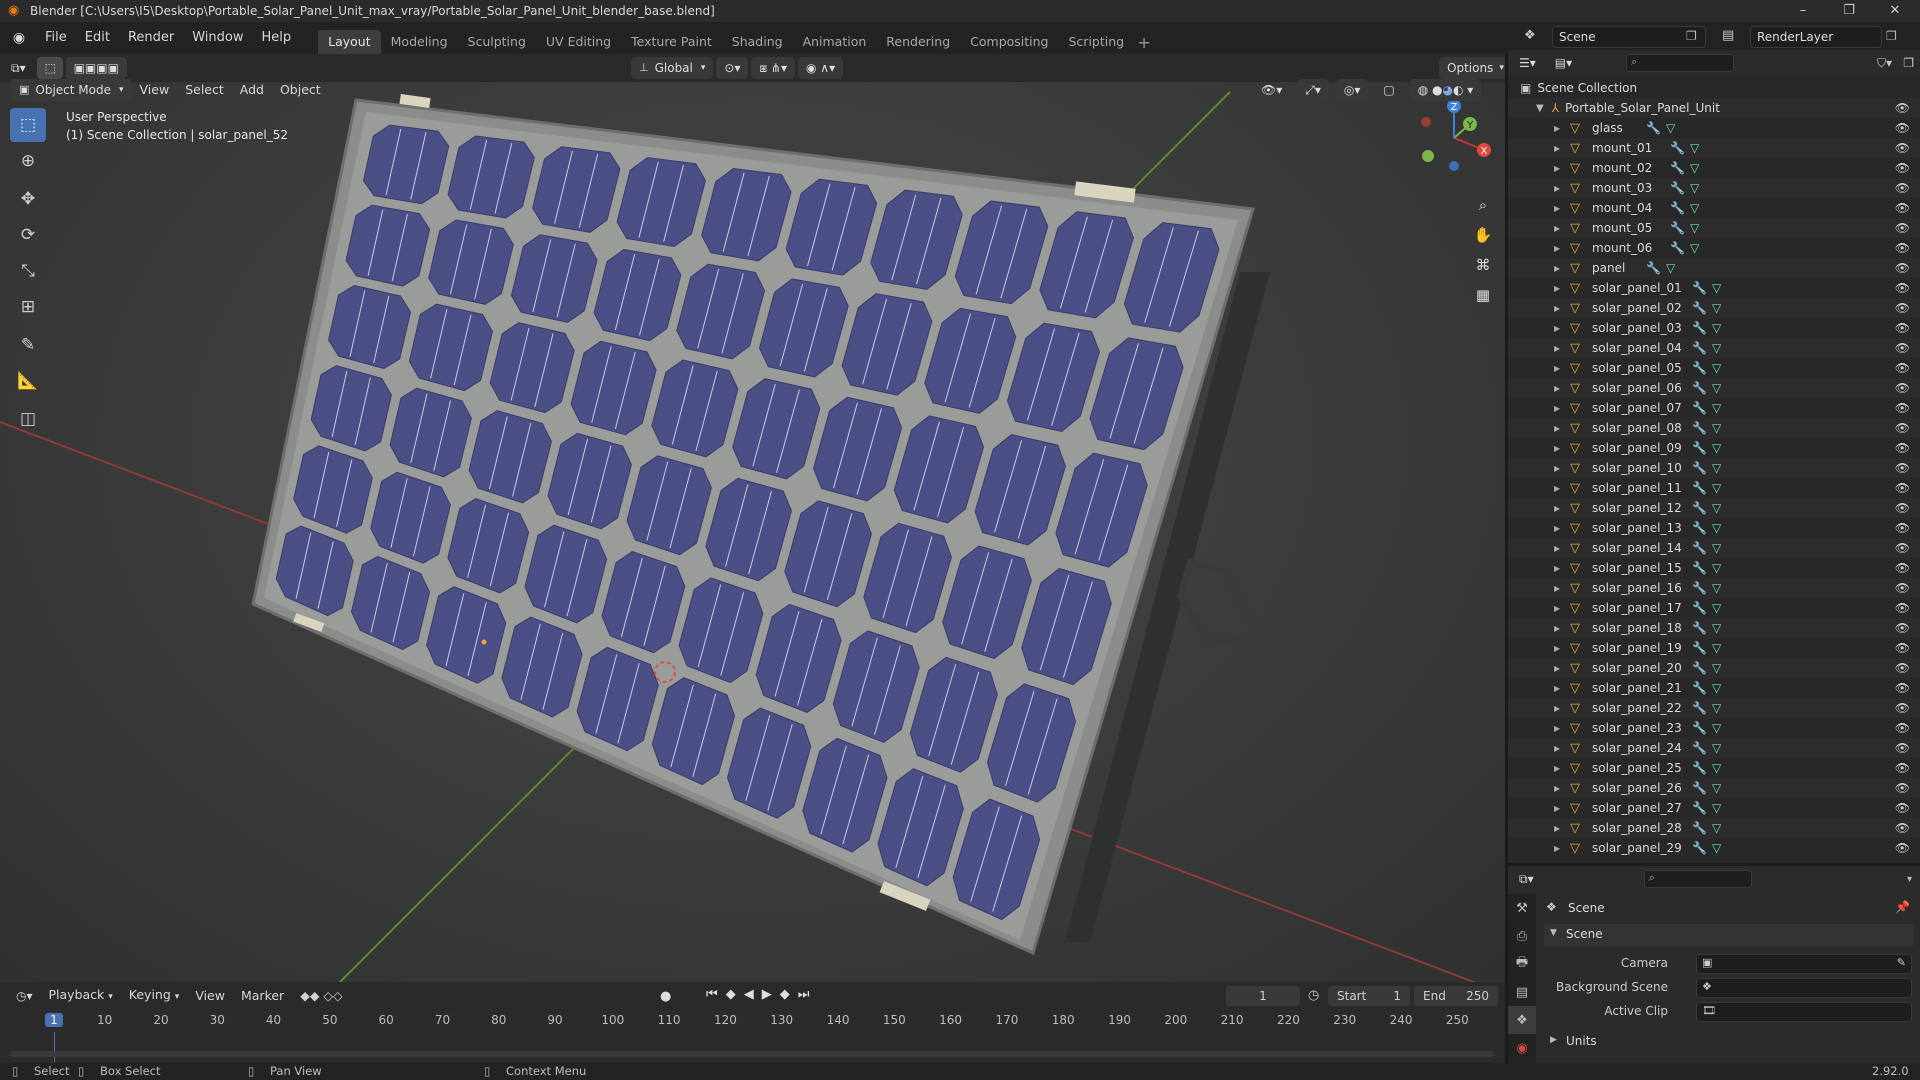 This screenshot has width=1920, height=1080. I want to click on outliner-object-row: ▶ ▽ solar_panel_11 🔧 ▽ 👁, so click(1714, 488).